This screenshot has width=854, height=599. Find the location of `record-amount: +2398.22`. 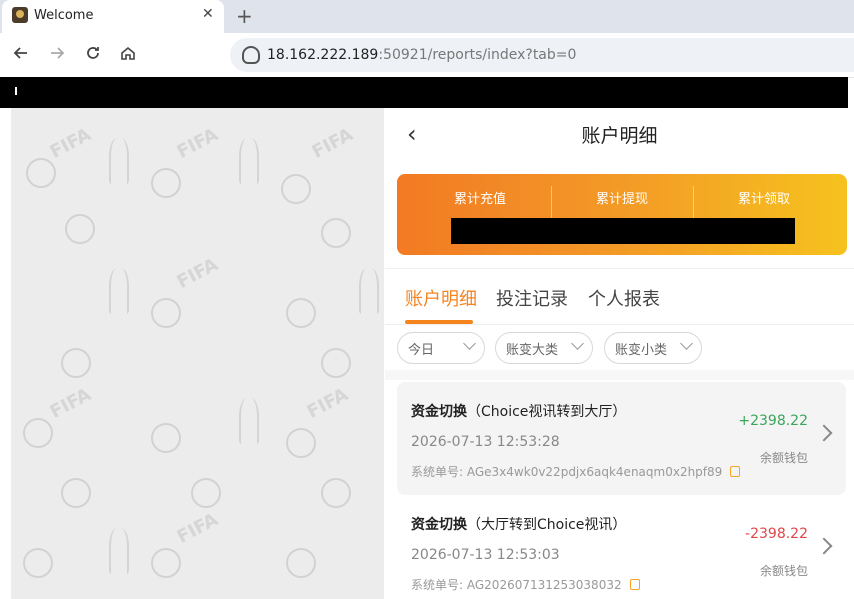

record-amount: +2398.22 is located at coordinates (773, 421).